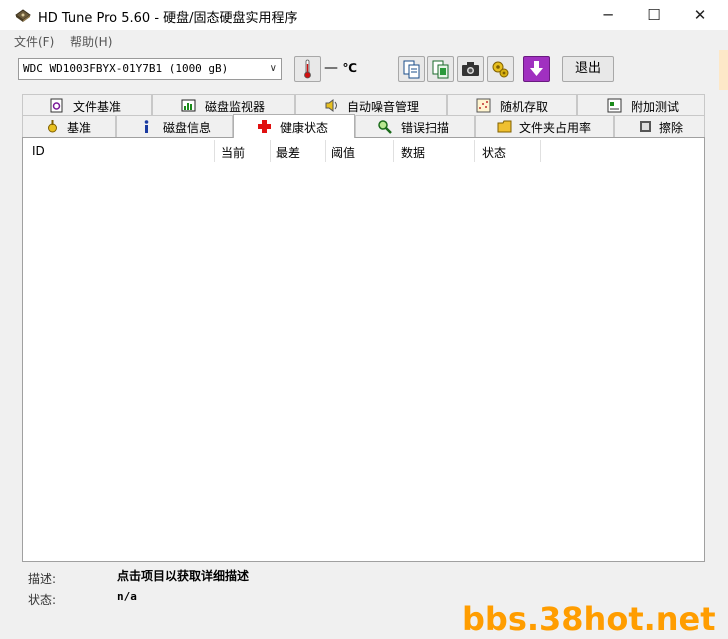 This screenshot has height=639, width=728. I want to click on window-title: HD Tune Pro 5.60 - 硬盘/固态硬盘实用程序, so click(168, 18).